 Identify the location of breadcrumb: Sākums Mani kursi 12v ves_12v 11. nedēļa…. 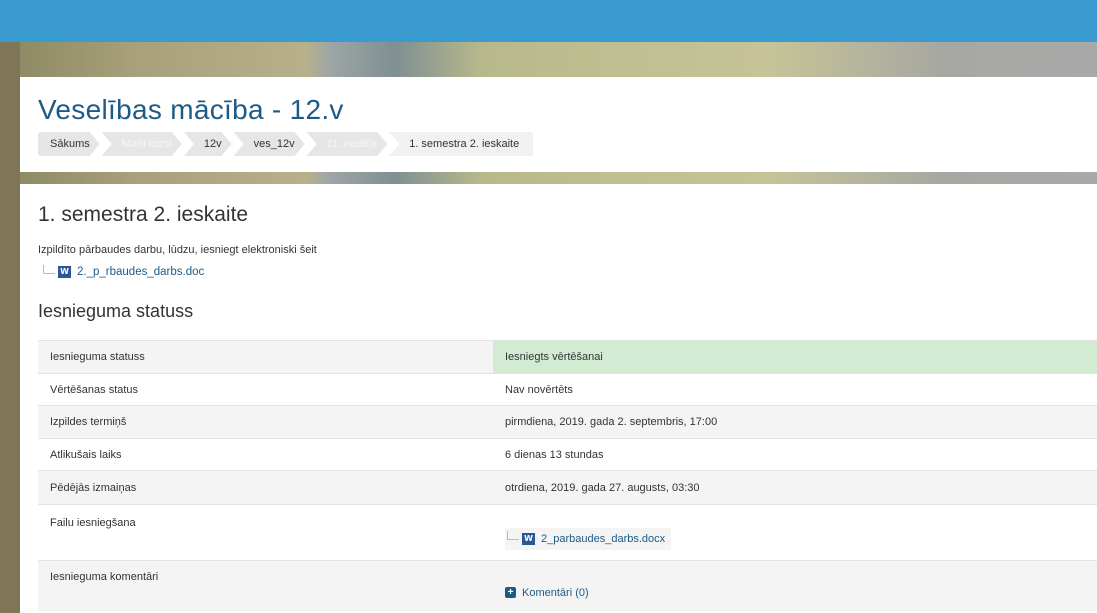
(286, 144).